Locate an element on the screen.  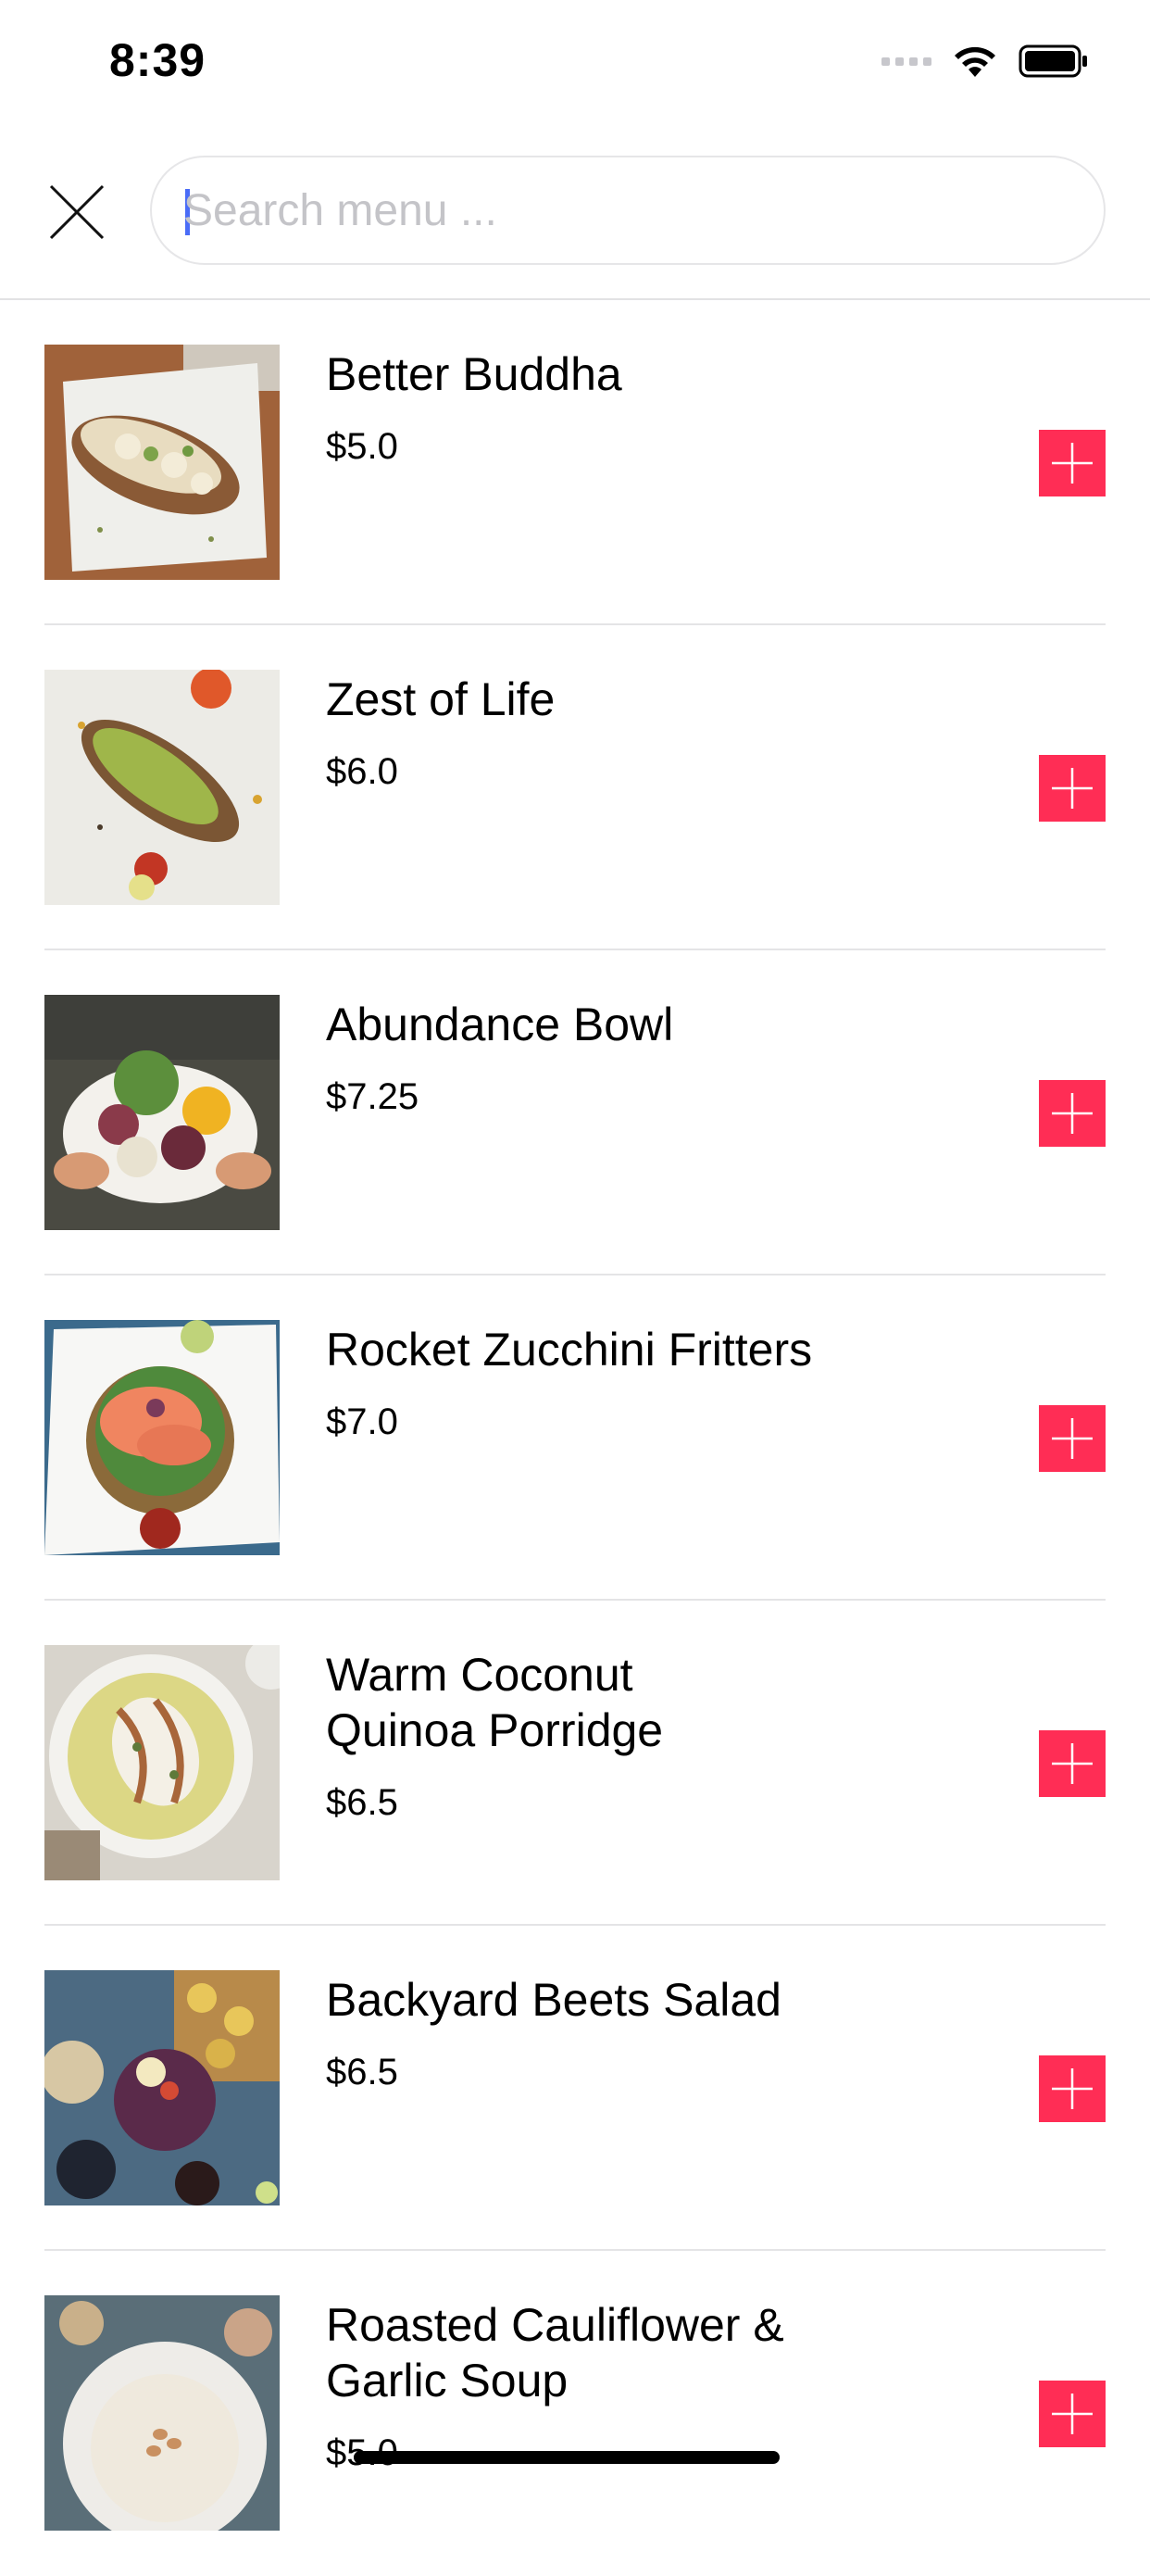
close-button is located at coordinates (77, 212).